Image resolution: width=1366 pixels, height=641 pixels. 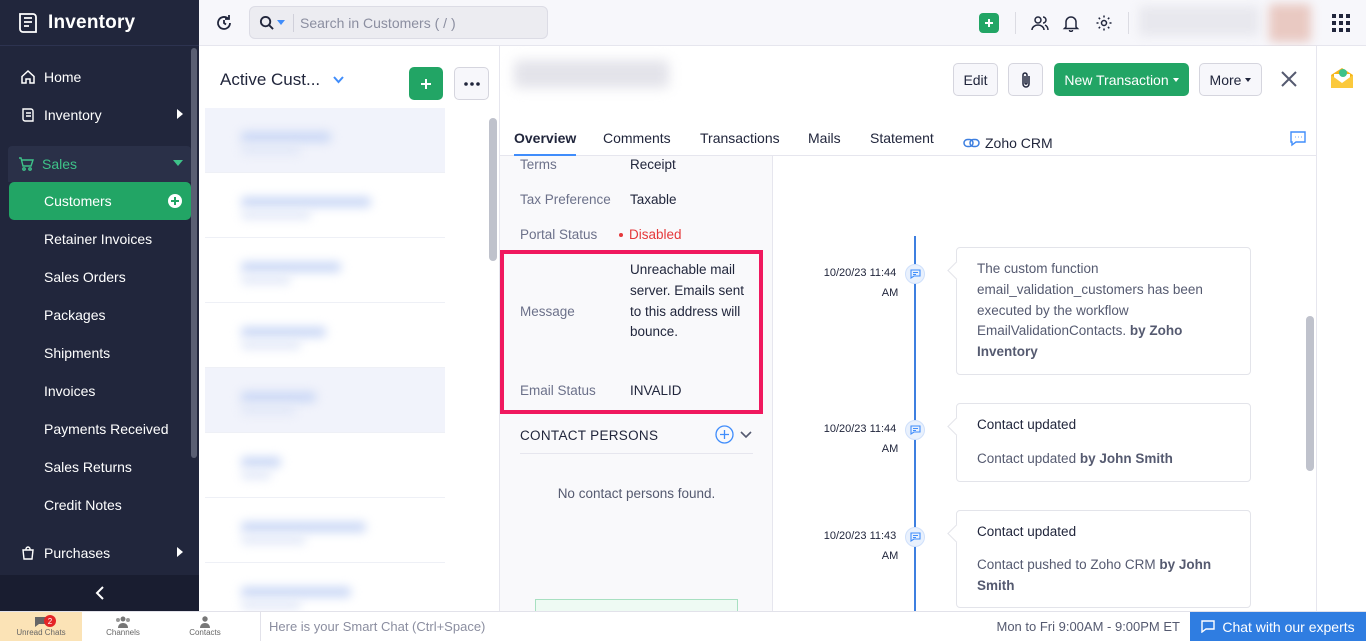 I want to click on divider, so click(x=1015, y=23).